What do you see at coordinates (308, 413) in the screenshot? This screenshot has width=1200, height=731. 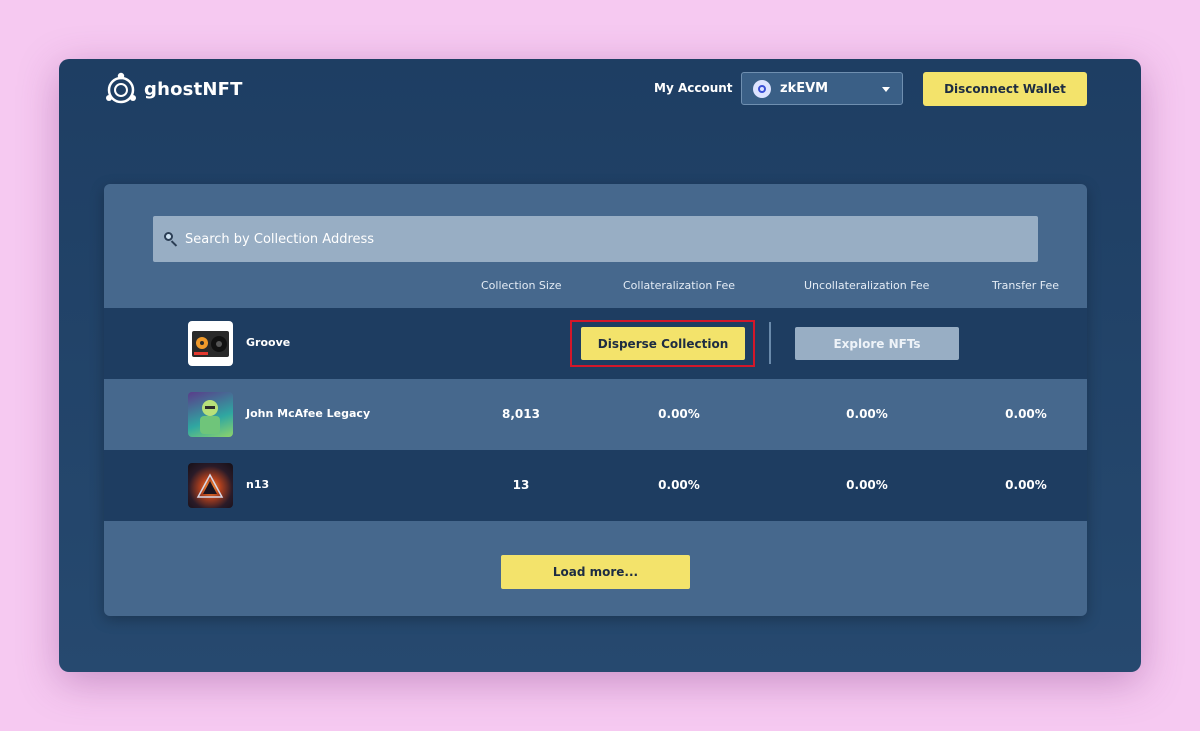 I see `collection-name: John McAfee Legacy` at bounding box center [308, 413].